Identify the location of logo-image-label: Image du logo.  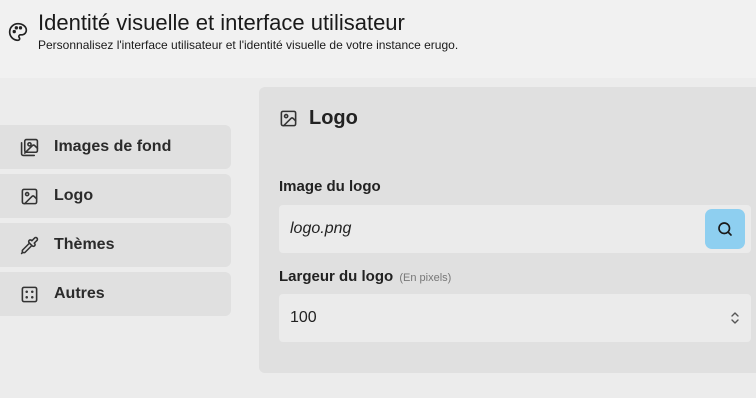
(330, 186).